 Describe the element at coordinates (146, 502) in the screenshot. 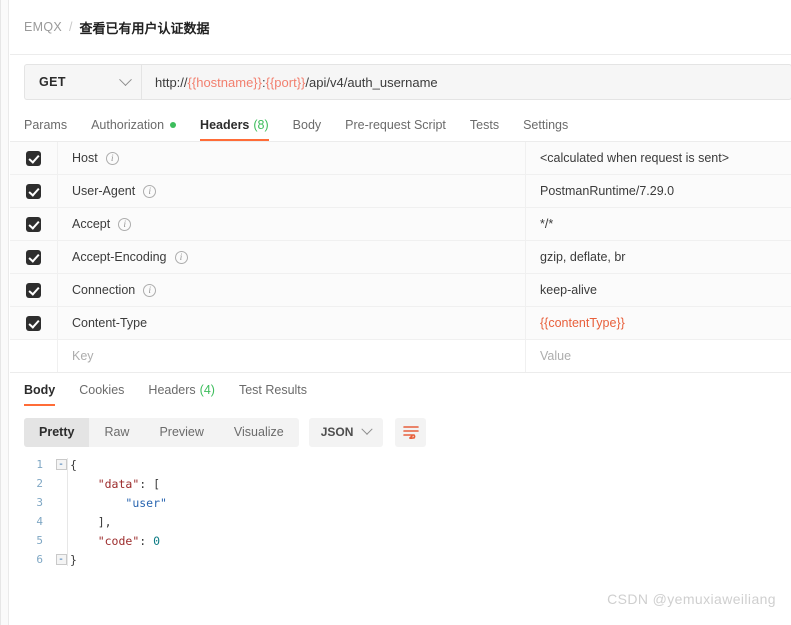

I see `code-text: "user"` at that location.